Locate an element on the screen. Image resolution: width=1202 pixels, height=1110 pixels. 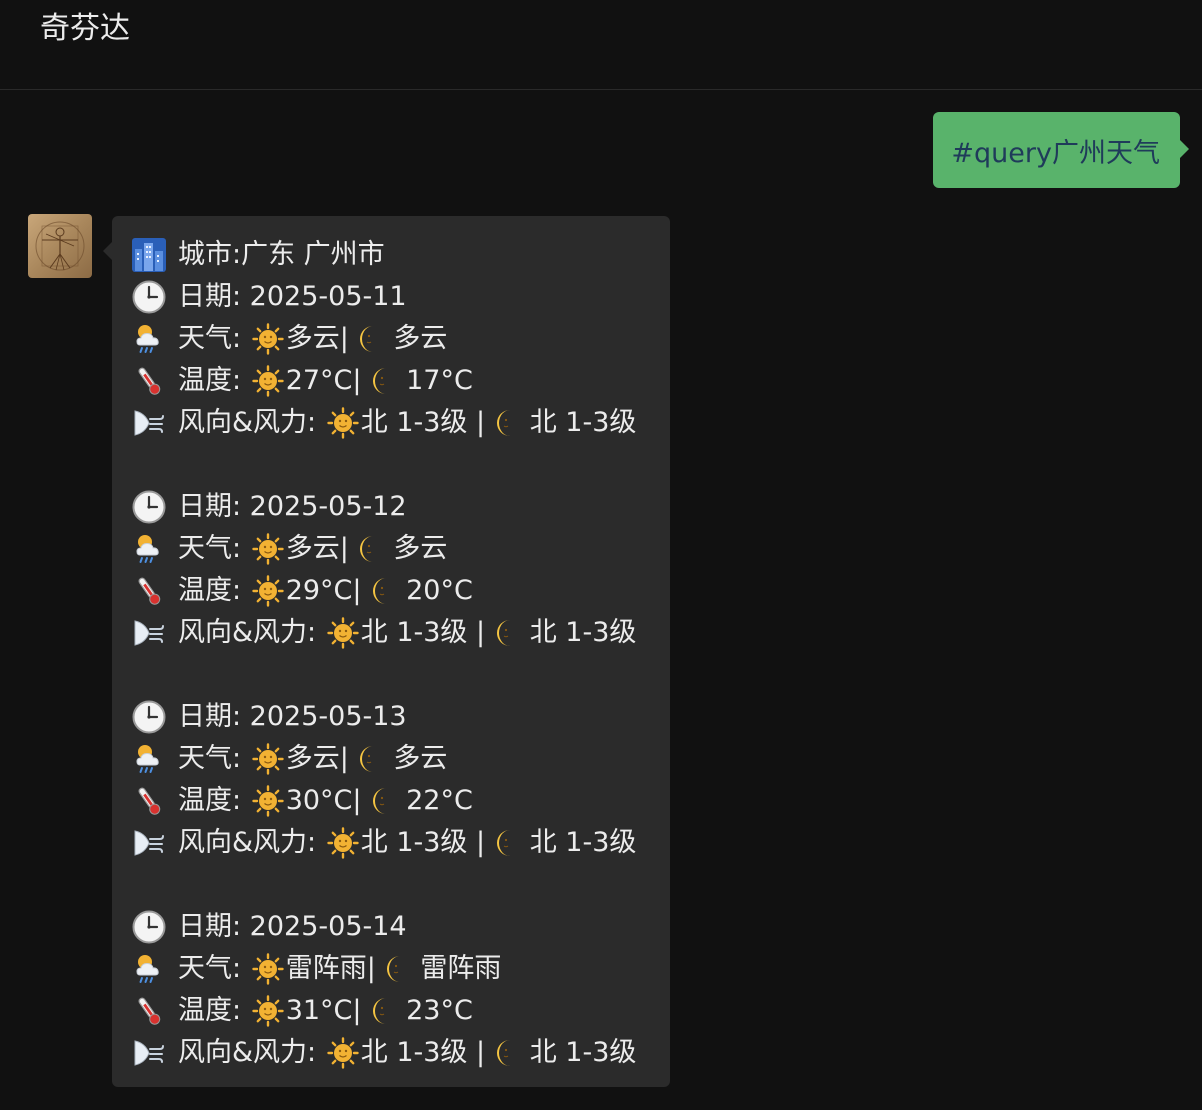
date-line: 日期: 2025-05-13 is located at coordinates (400, 717).